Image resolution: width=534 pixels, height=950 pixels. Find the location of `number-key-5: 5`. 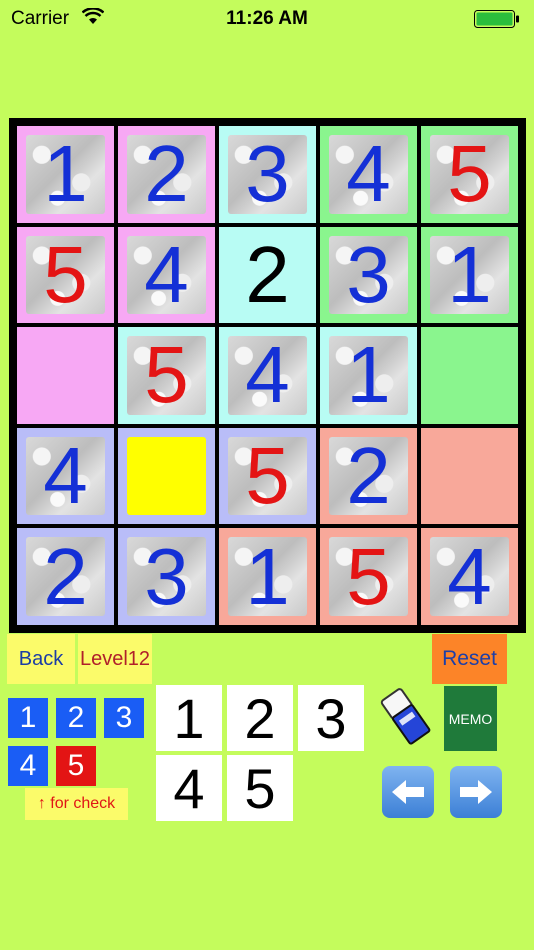

number-key-5: 5 is located at coordinates (260, 788).